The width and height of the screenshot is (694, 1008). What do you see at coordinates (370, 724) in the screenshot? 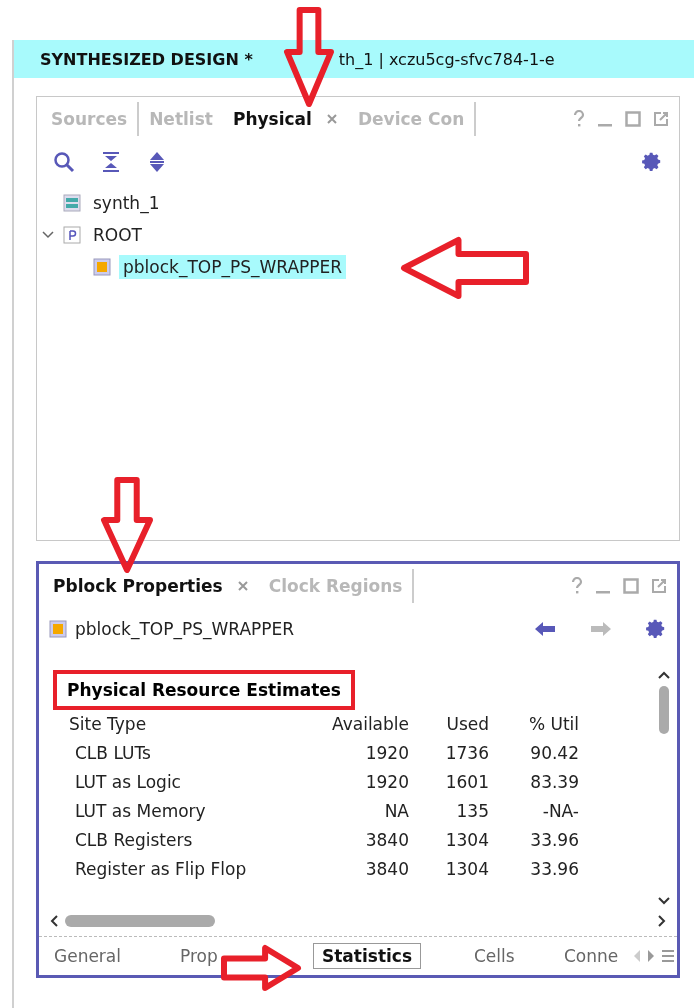
I see `column-header: Available` at bounding box center [370, 724].